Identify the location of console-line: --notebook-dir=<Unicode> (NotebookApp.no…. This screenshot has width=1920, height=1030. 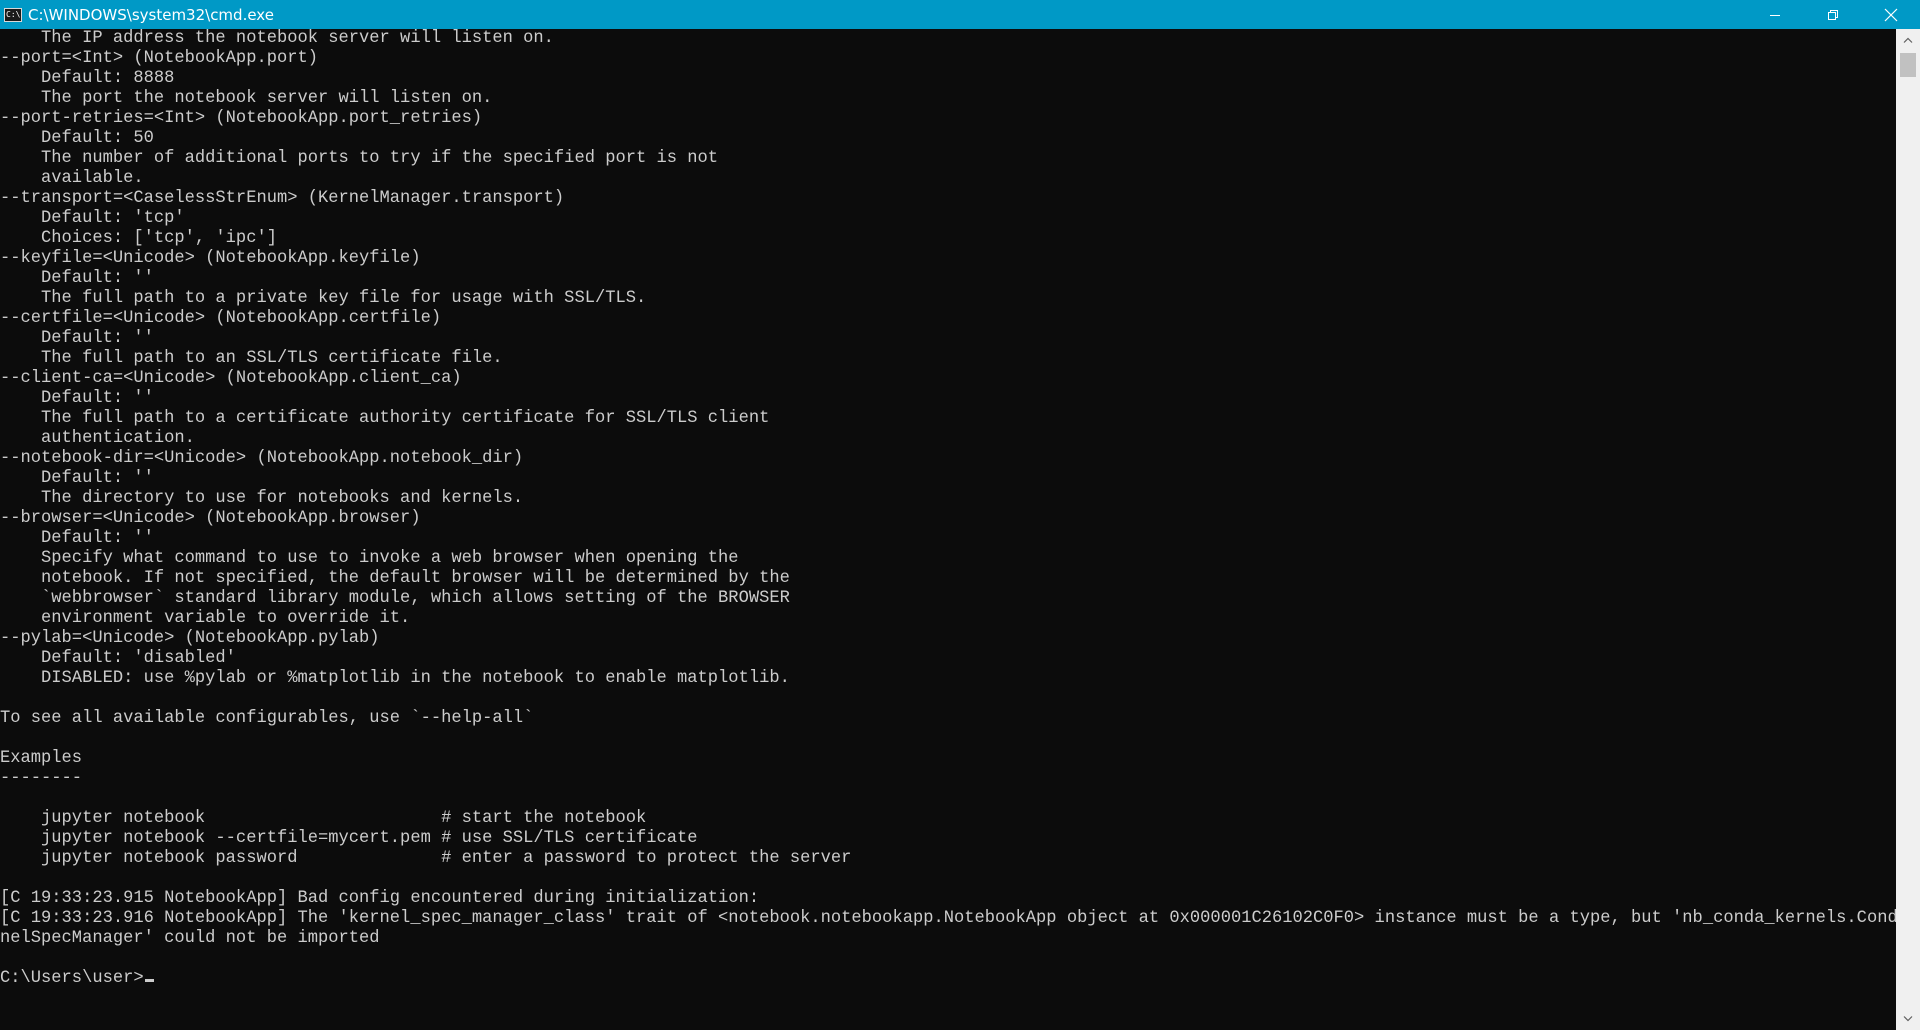
(261, 459).